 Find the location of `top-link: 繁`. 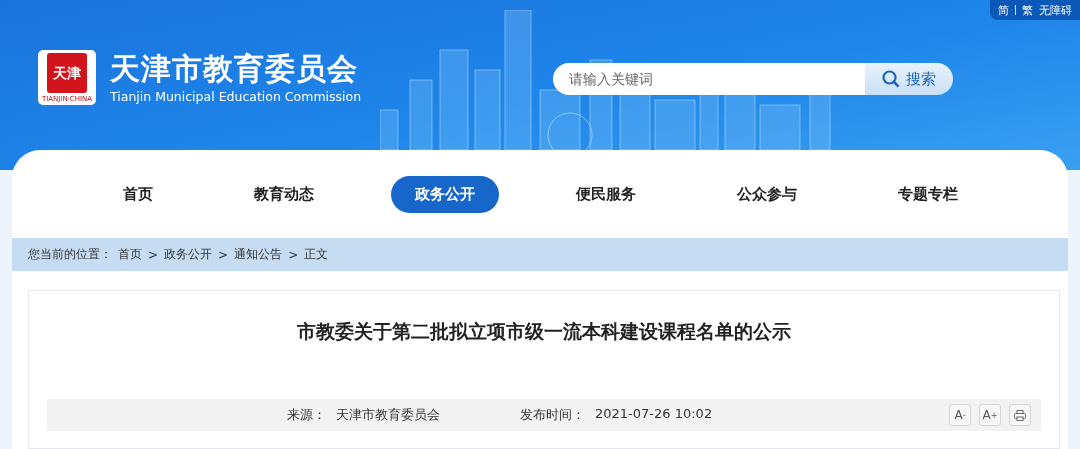

top-link: 繁 is located at coordinates (1027, 10).